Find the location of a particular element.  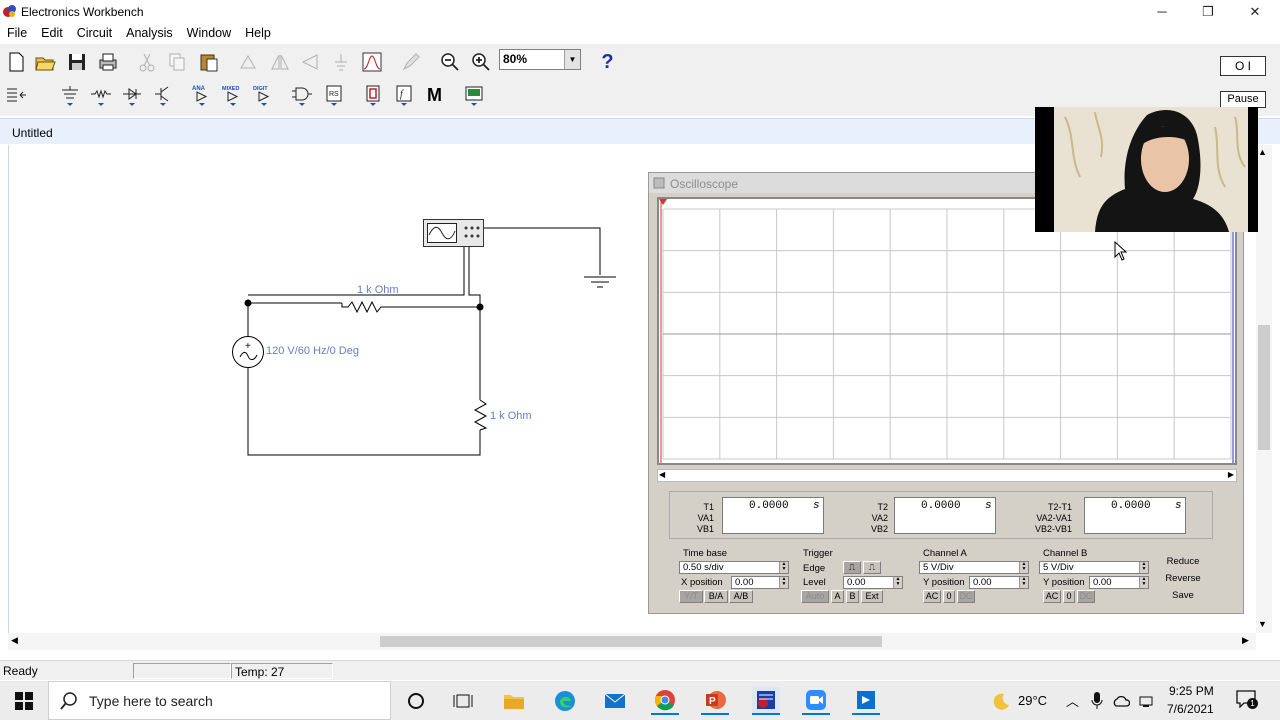

vertical-scrollbar: ▲ ▼ is located at coordinates (1264, 389).